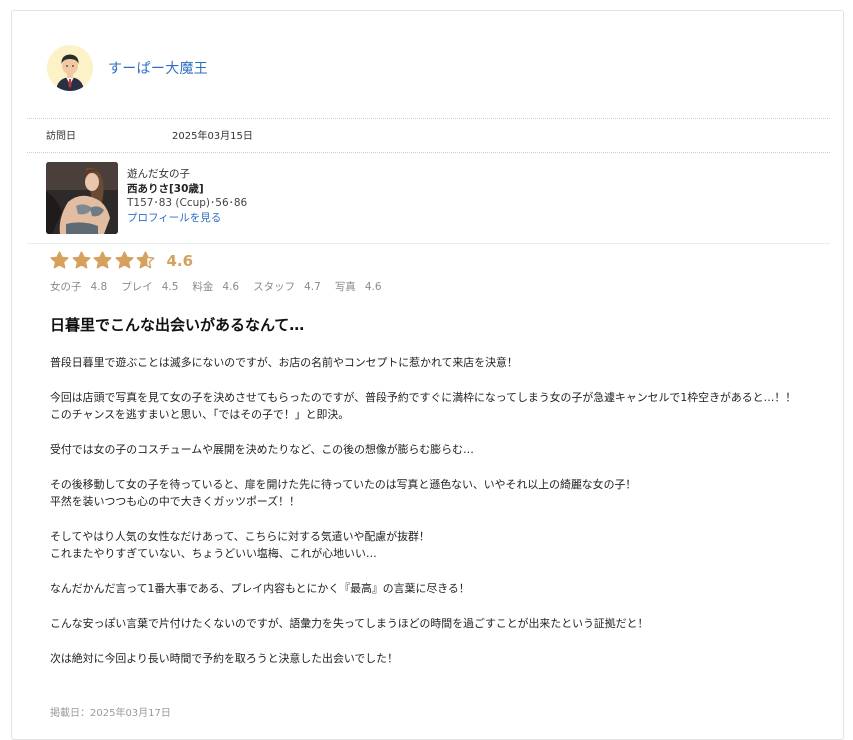 The width and height of the screenshot is (853, 740). I want to click on reviewer: すーぱー大魔王, so click(127, 68).